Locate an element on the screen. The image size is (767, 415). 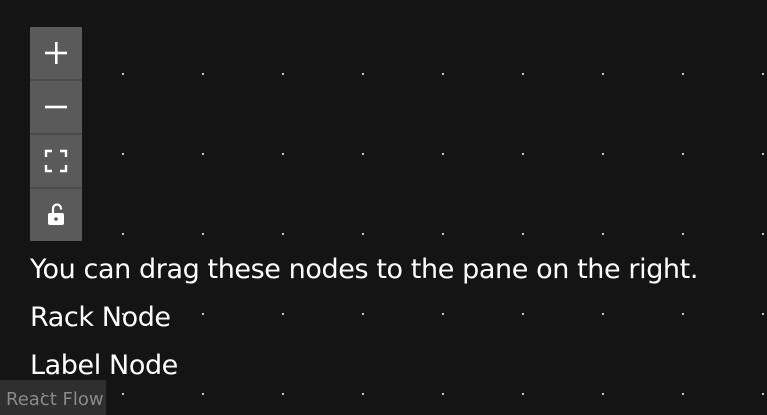
fit-view-icon is located at coordinates (56, 161).